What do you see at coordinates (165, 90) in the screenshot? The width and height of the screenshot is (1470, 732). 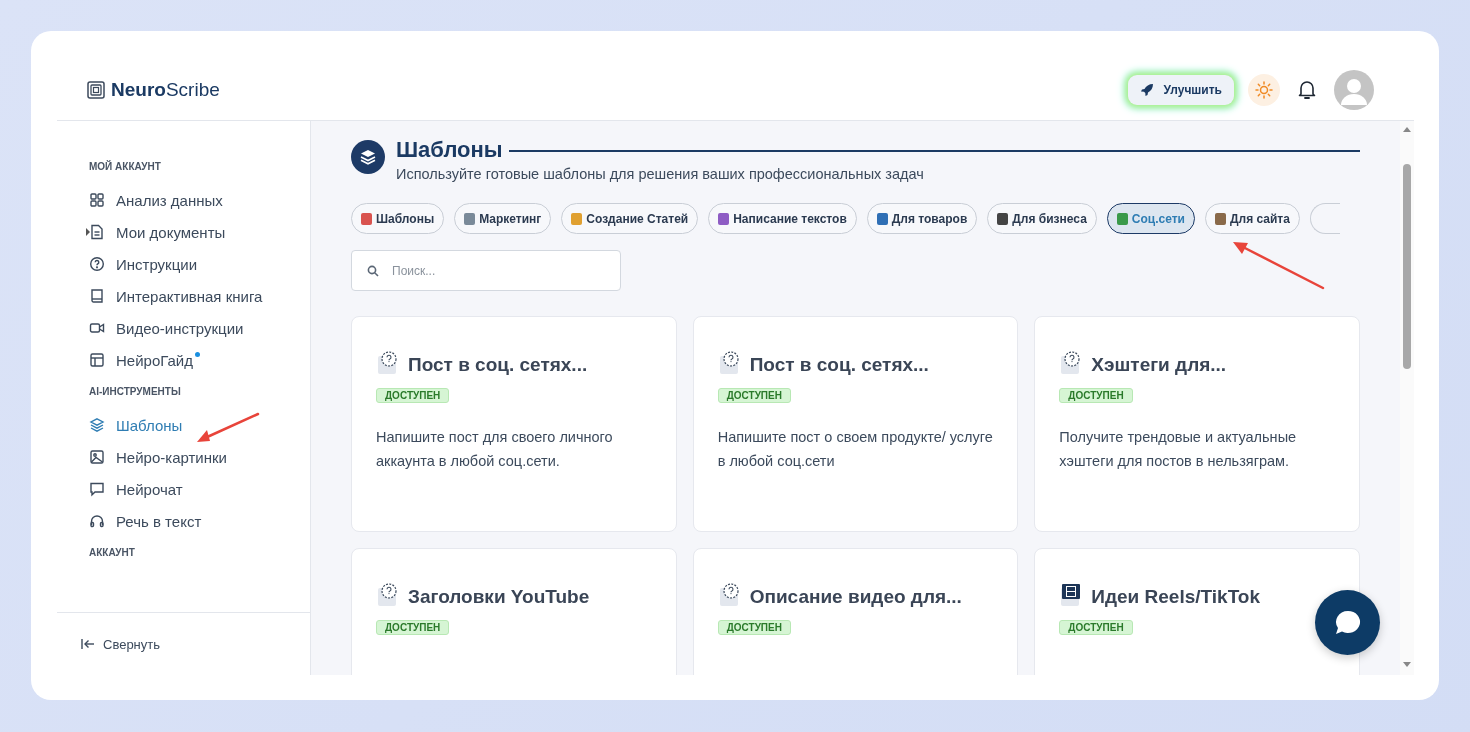 I see `app-logo-text: NeuroScribe` at bounding box center [165, 90].